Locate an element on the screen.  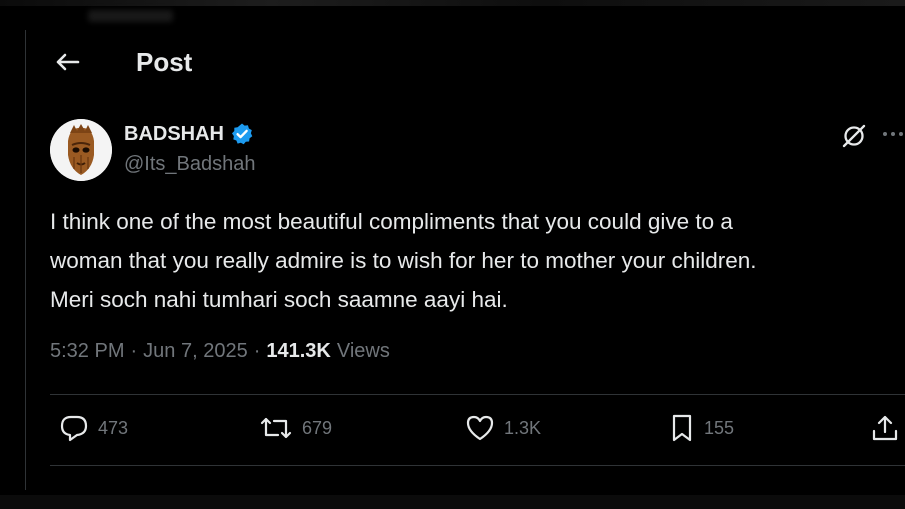
more-icon is located at coordinates (893, 137).